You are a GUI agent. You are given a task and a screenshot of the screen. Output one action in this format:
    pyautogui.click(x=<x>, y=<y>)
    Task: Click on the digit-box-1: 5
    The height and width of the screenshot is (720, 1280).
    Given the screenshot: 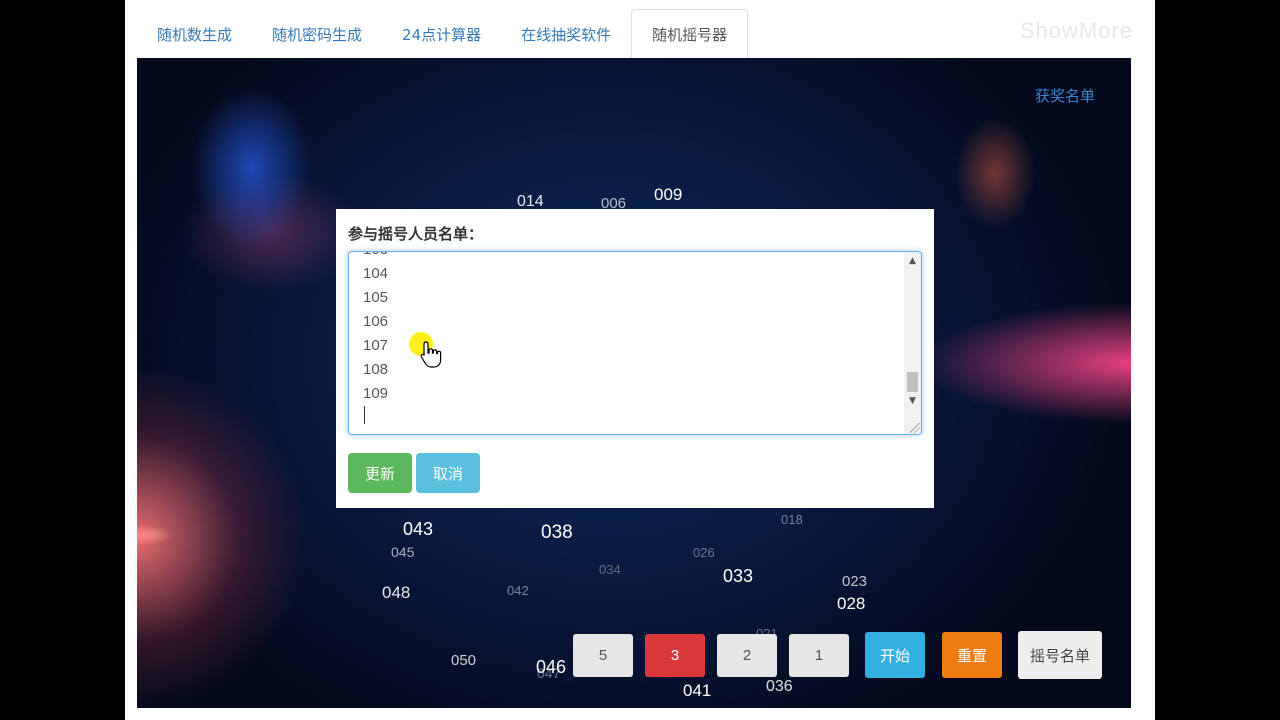 What is the action you would take?
    pyautogui.click(x=603, y=655)
    